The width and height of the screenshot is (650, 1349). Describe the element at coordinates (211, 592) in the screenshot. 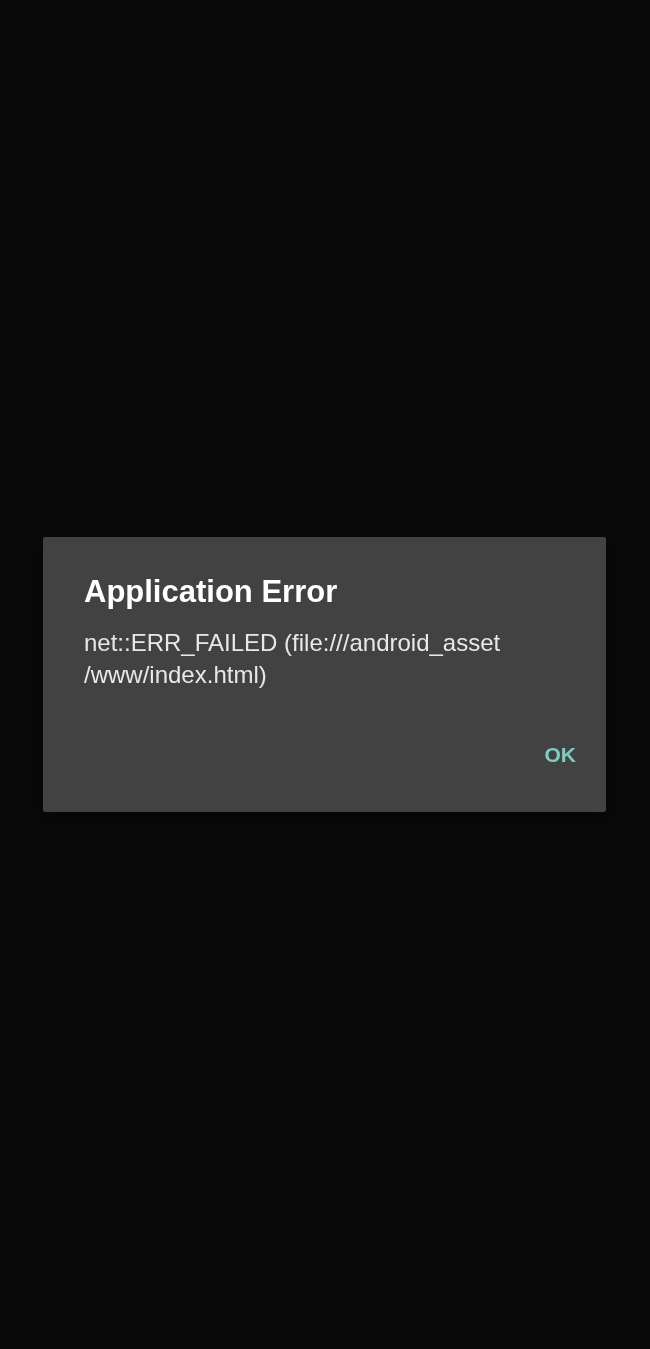

I see `dialog-title: Application Error` at that location.